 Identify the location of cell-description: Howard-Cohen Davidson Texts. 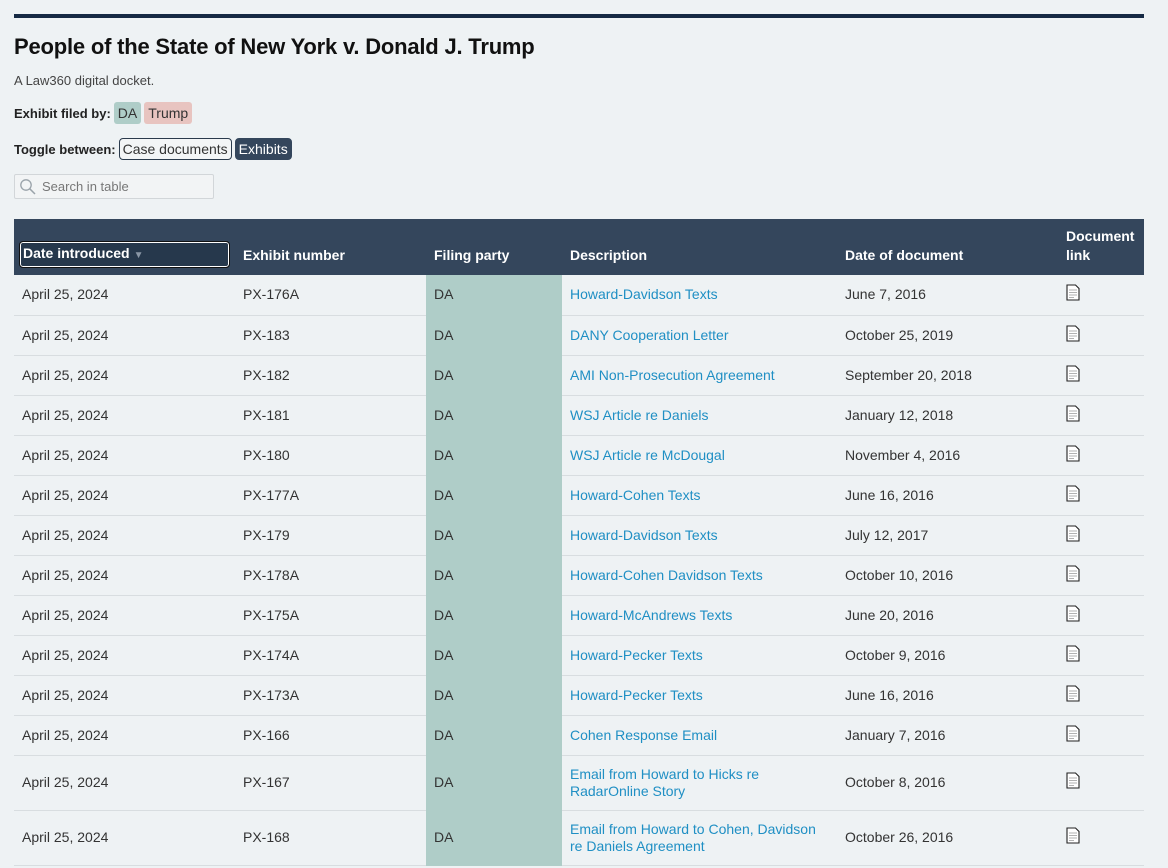
(699, 575).